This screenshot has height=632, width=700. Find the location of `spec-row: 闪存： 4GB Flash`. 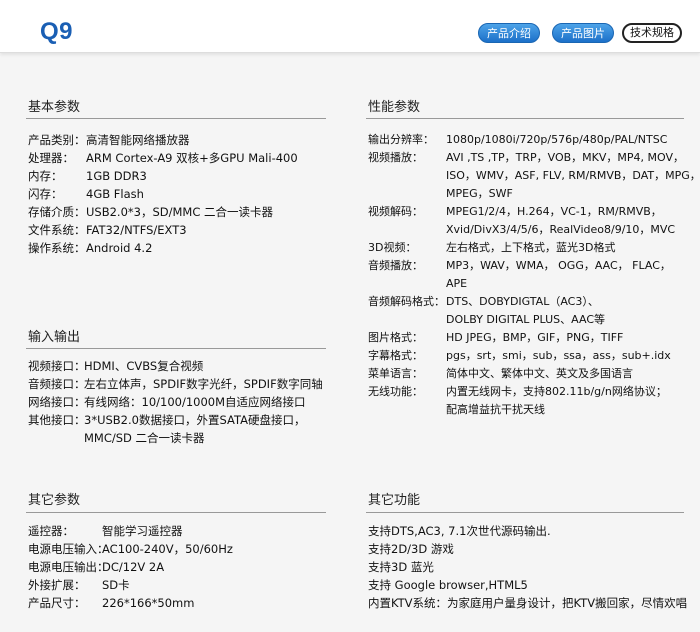

spec-row: 闪存： 4GB Flash is located at coordinates (163, 194).